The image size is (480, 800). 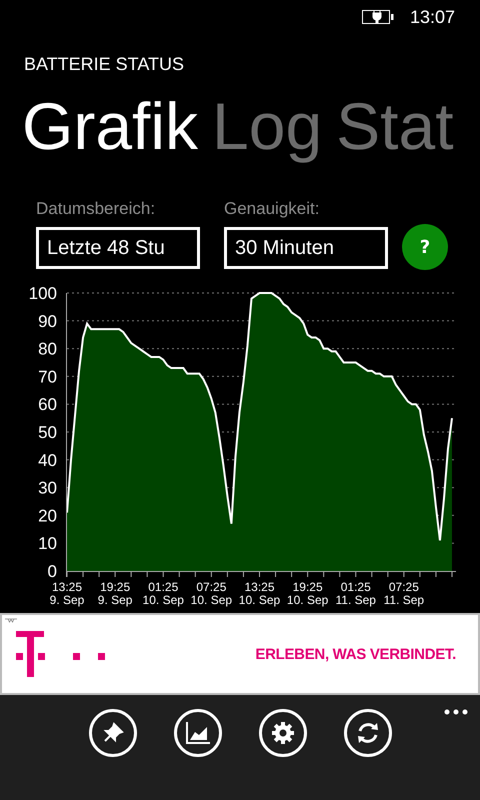 What do you see at coordinates (11, 620) in the screenshot?
I see `ad-marker-icon` at bounding box center [11, 620].